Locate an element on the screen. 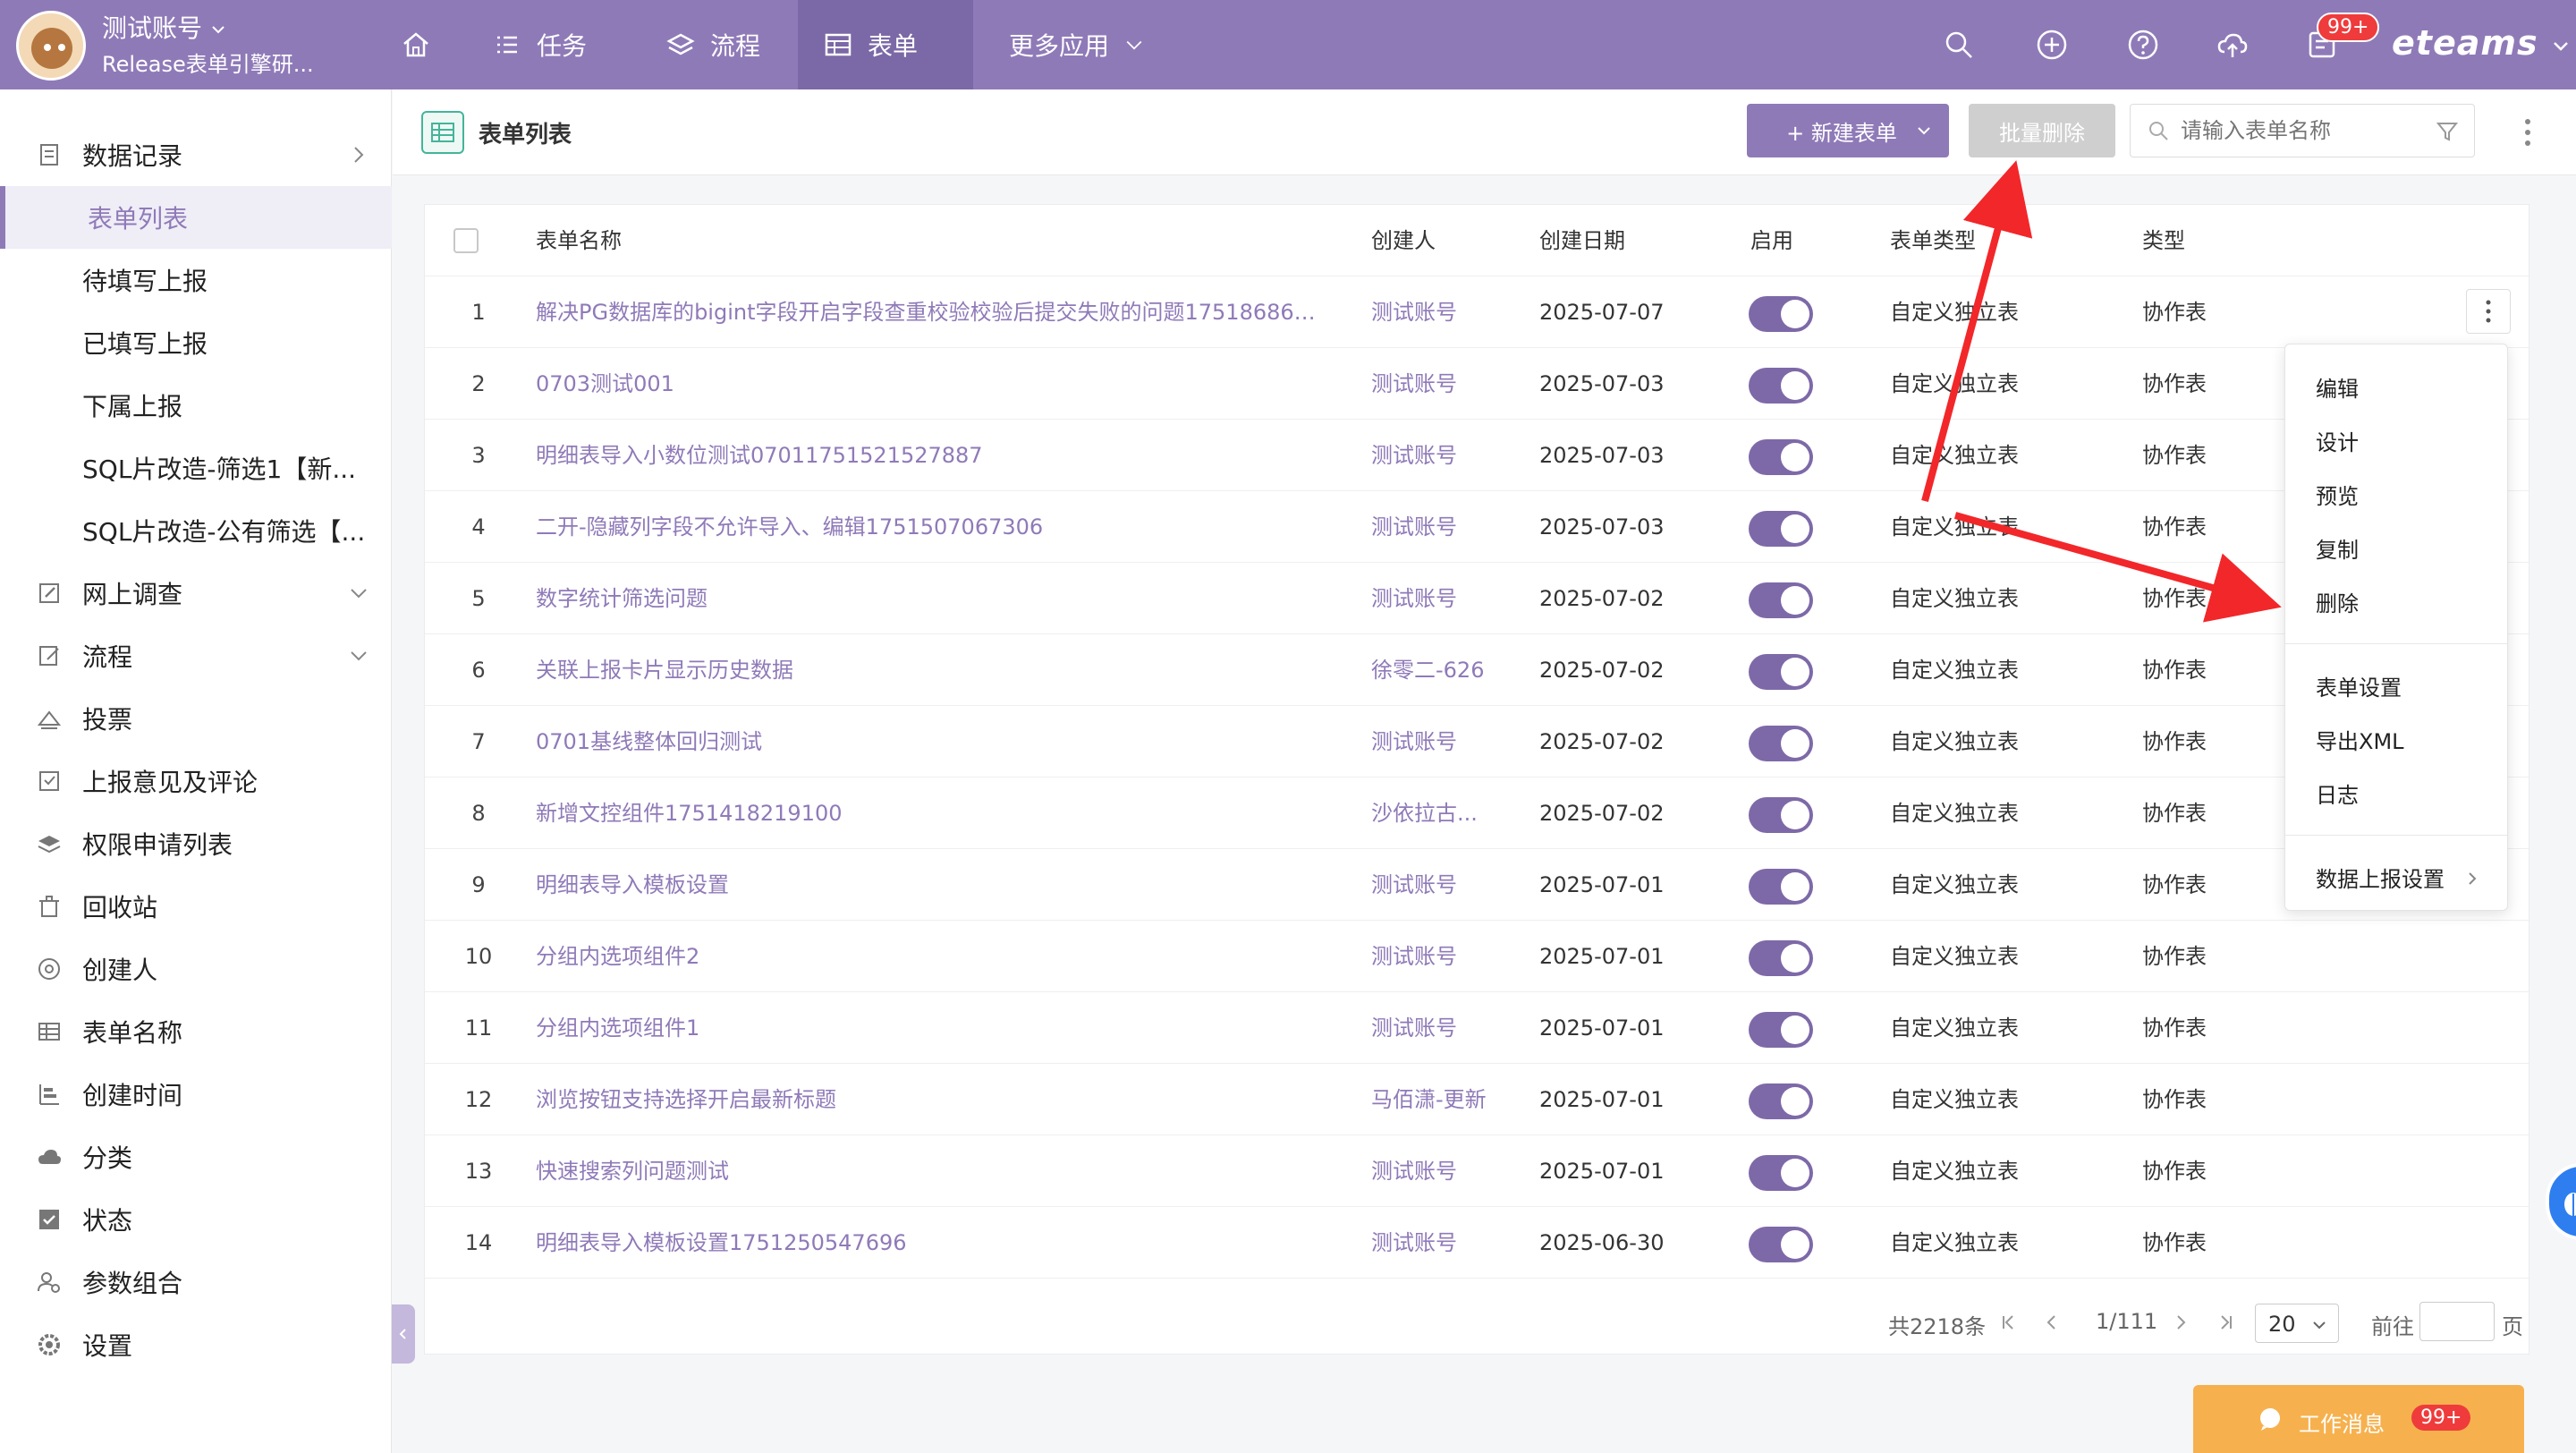  page-size-select: 20 is located at coordinates (2297, 1323).